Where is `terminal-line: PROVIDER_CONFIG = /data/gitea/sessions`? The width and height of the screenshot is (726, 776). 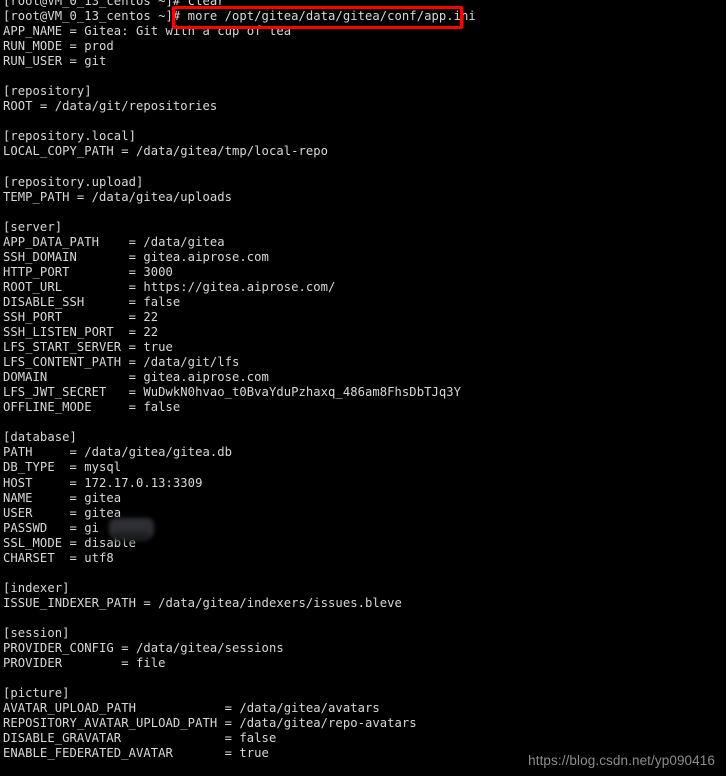 terminal-line: PROVIDER_CONFIG = /data/gitea/sessions is located at coordinates (143, 648).